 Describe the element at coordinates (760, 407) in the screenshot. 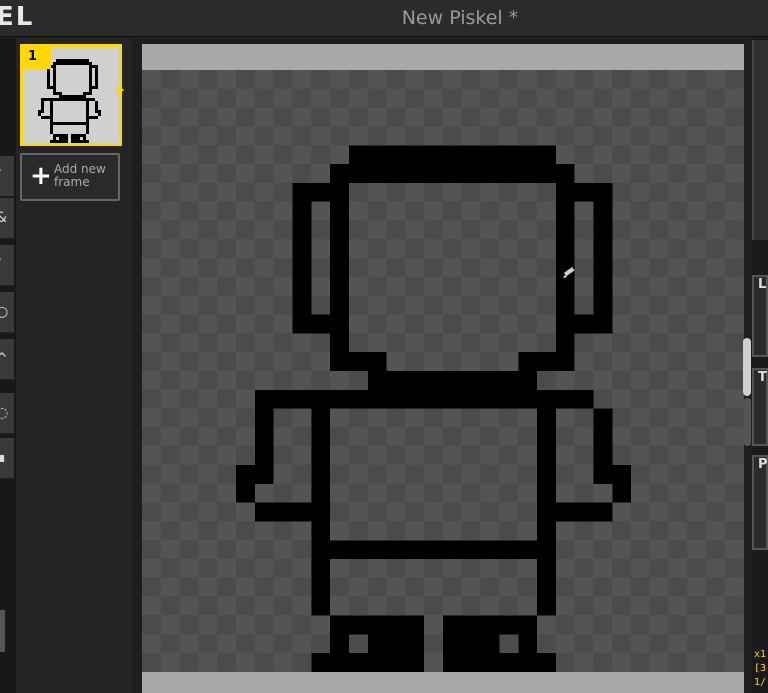

I see `transform-section: T` at that location.